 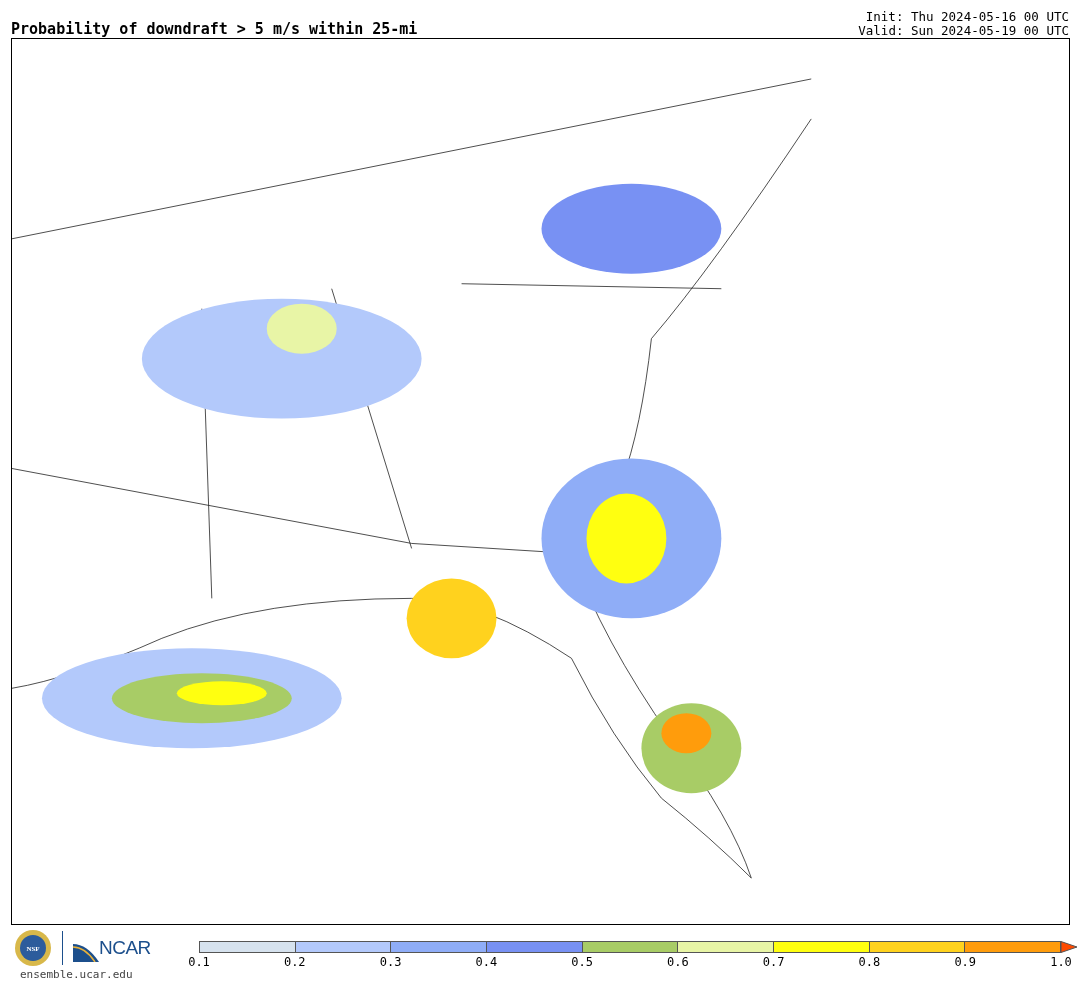 What do you see at coordinates (86, 953) in the screenshot?
I see `ncar-logo-icon` at bounding box center [86, 953].